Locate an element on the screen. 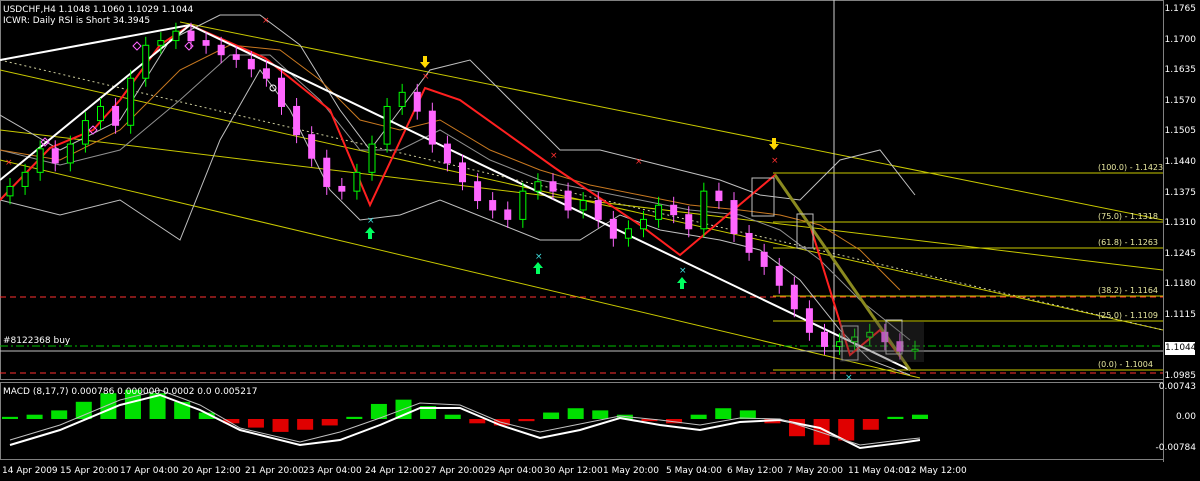 The width and height of the screenshot is (1200, 481). macd-tick-label: 0.00 is located at coordinates (1185, 417).